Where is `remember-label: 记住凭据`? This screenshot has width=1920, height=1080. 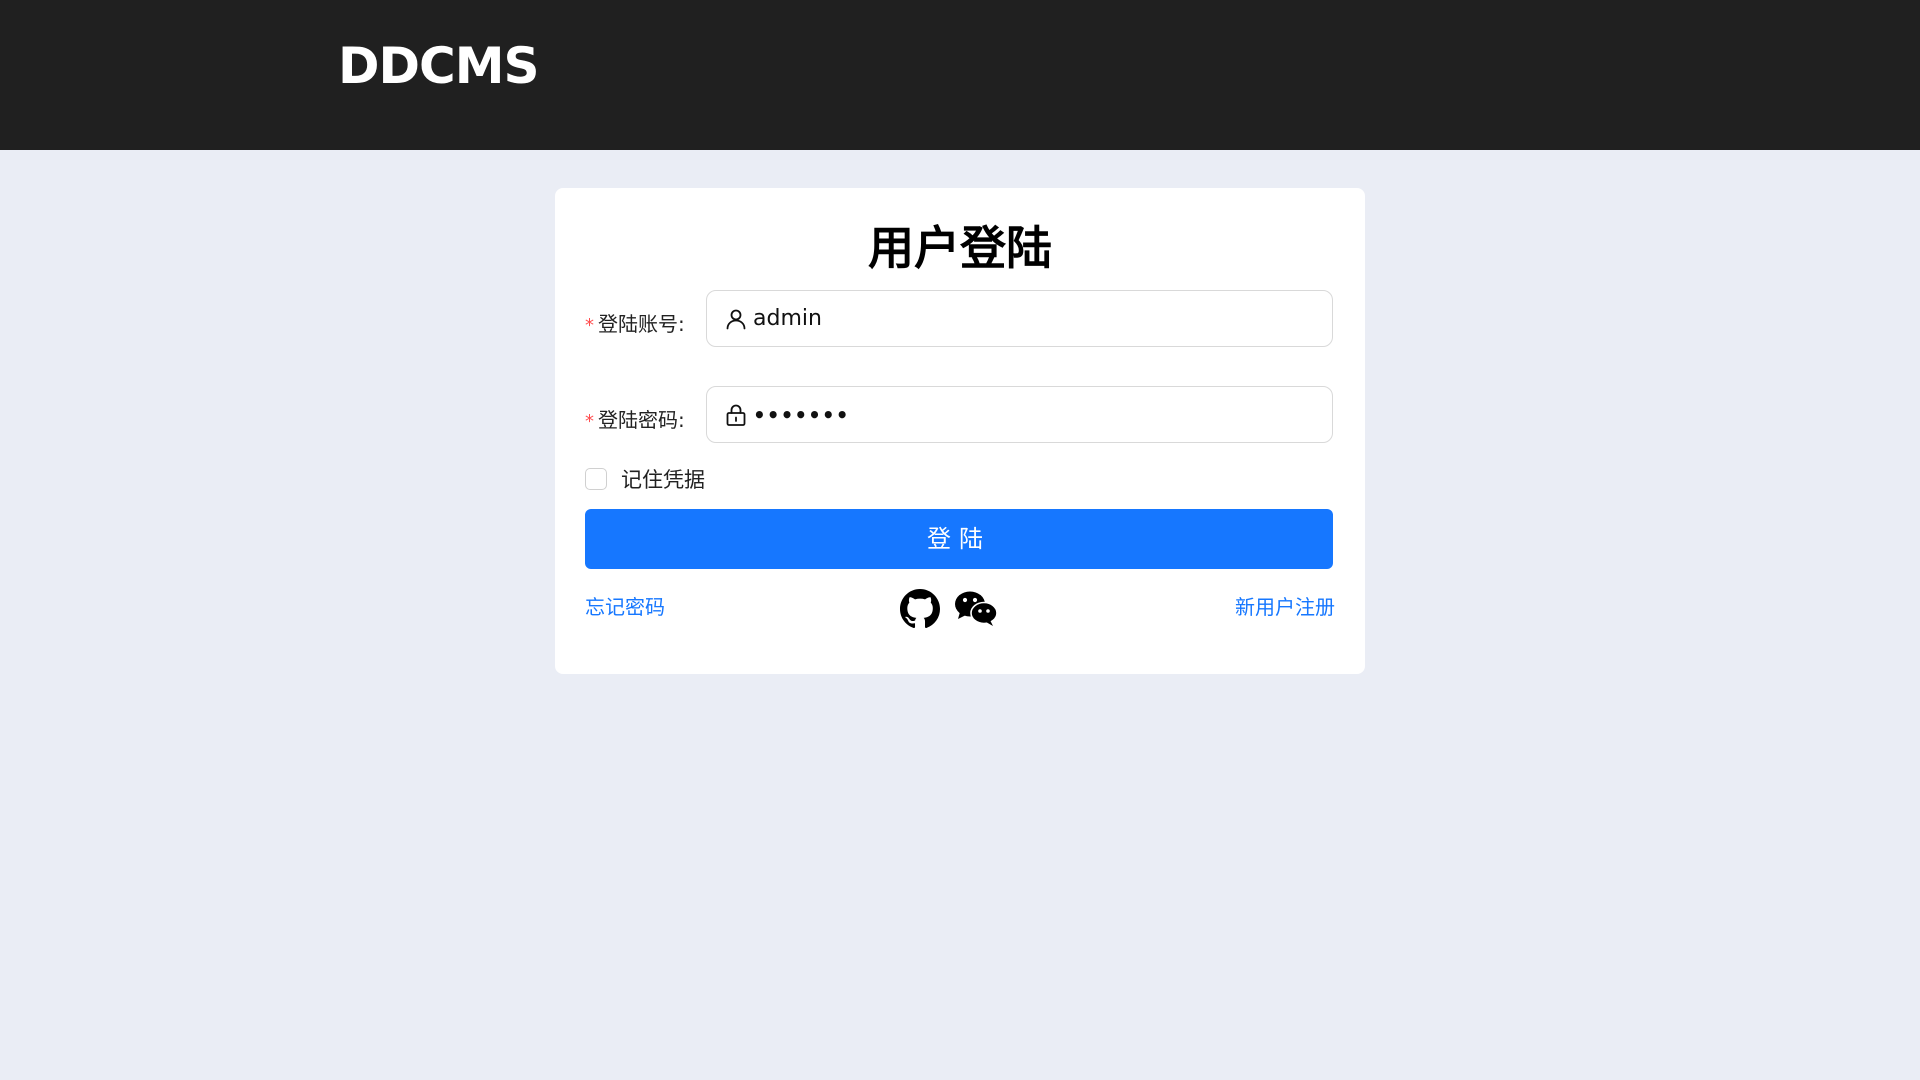
remember-label: 记住凭据 is located at coordinates (663, 480).